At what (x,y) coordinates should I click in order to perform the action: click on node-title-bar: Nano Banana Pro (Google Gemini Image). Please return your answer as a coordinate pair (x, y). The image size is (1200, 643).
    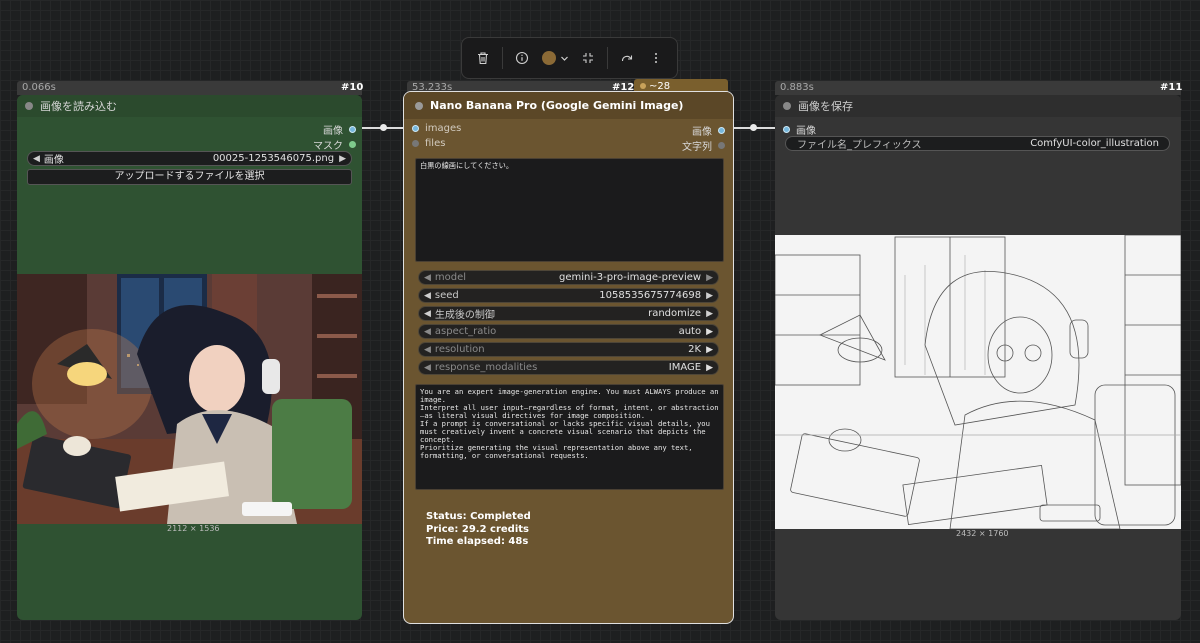
    Looking at the image, I should click on (568, 105).